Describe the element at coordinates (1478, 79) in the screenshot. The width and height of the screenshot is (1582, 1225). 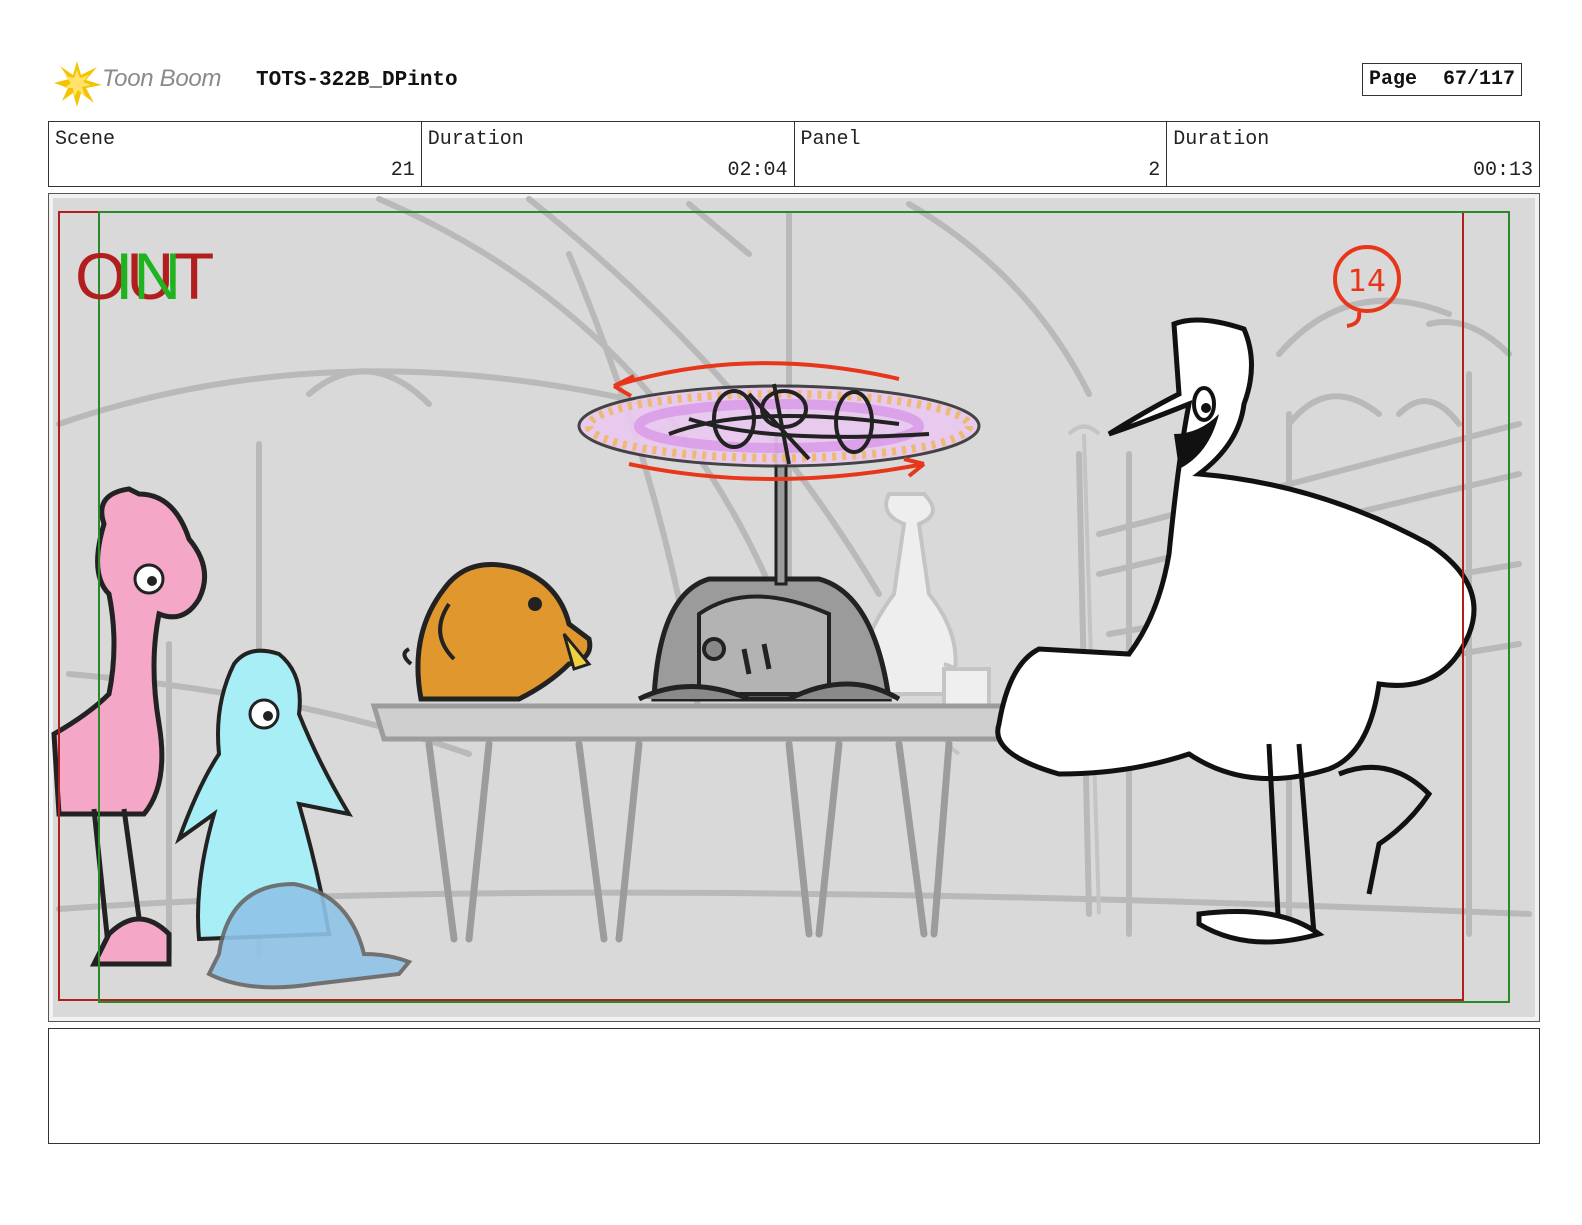
I see `page-number: 67/117` at that location.